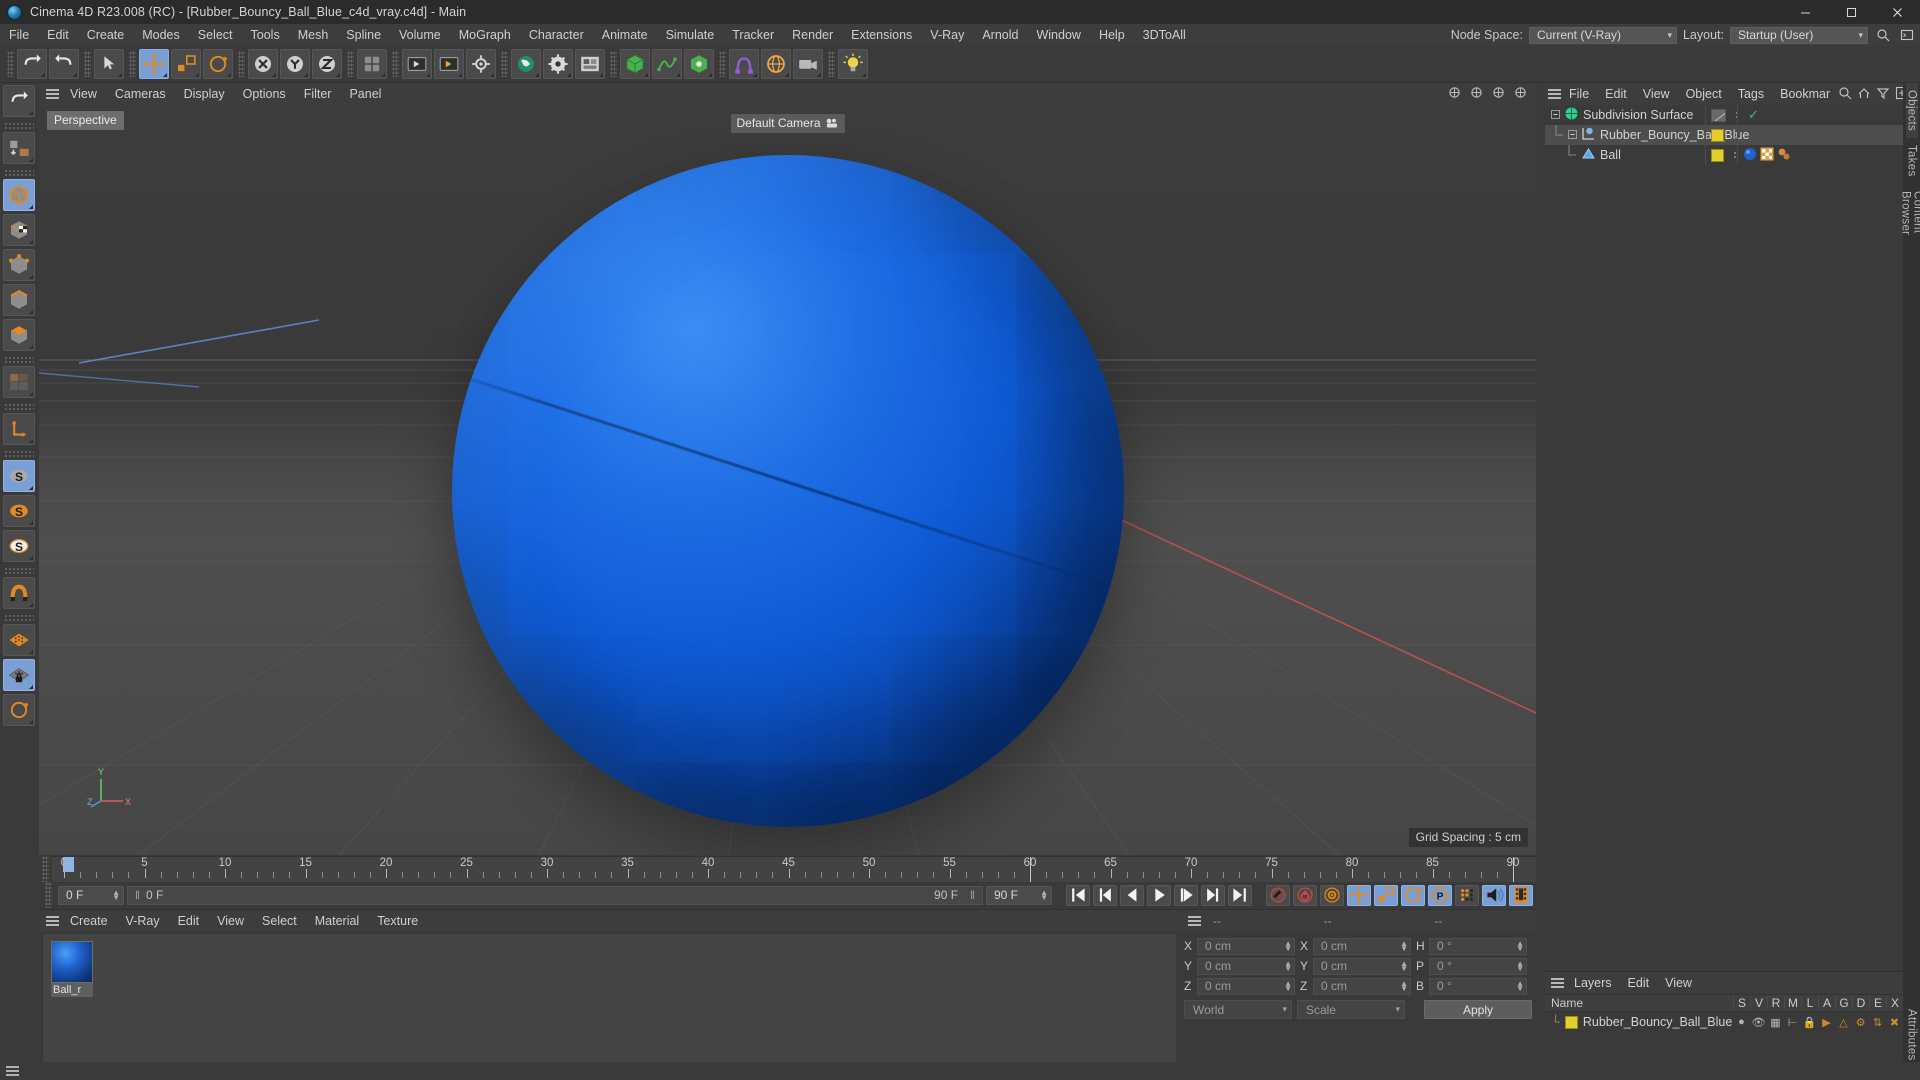  Describe the element at coordinates (264, 94) in the screenshot. I see `viewport-menu-options: Options` at that location.